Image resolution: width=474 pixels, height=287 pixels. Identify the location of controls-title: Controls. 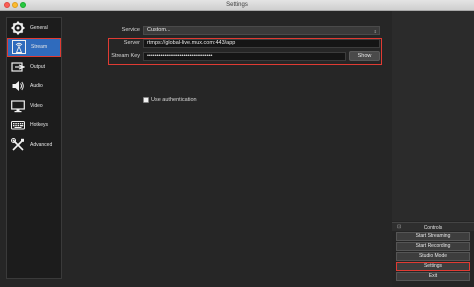
(433, 228).